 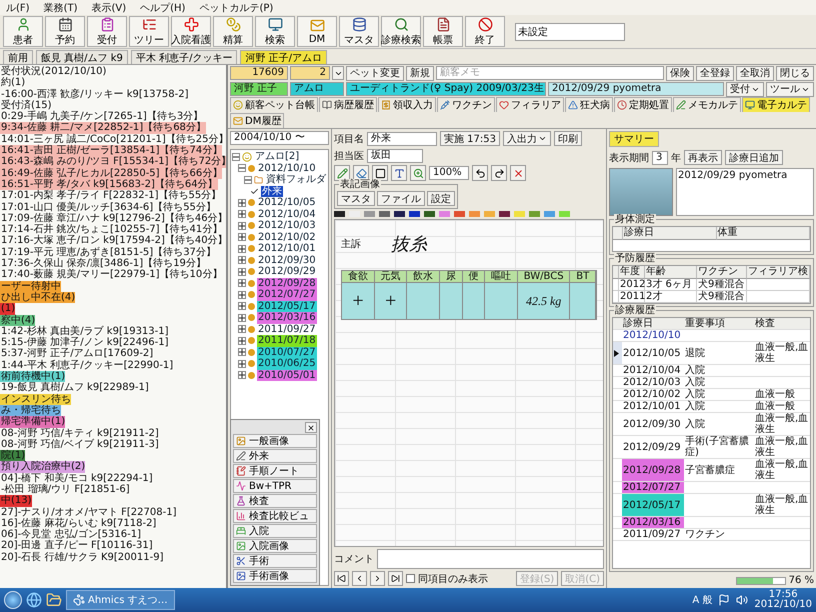 What do you see at coordinates (680, 73) in the screenshot?
I see `header-button: 保険` at bounding box center [680, 73].